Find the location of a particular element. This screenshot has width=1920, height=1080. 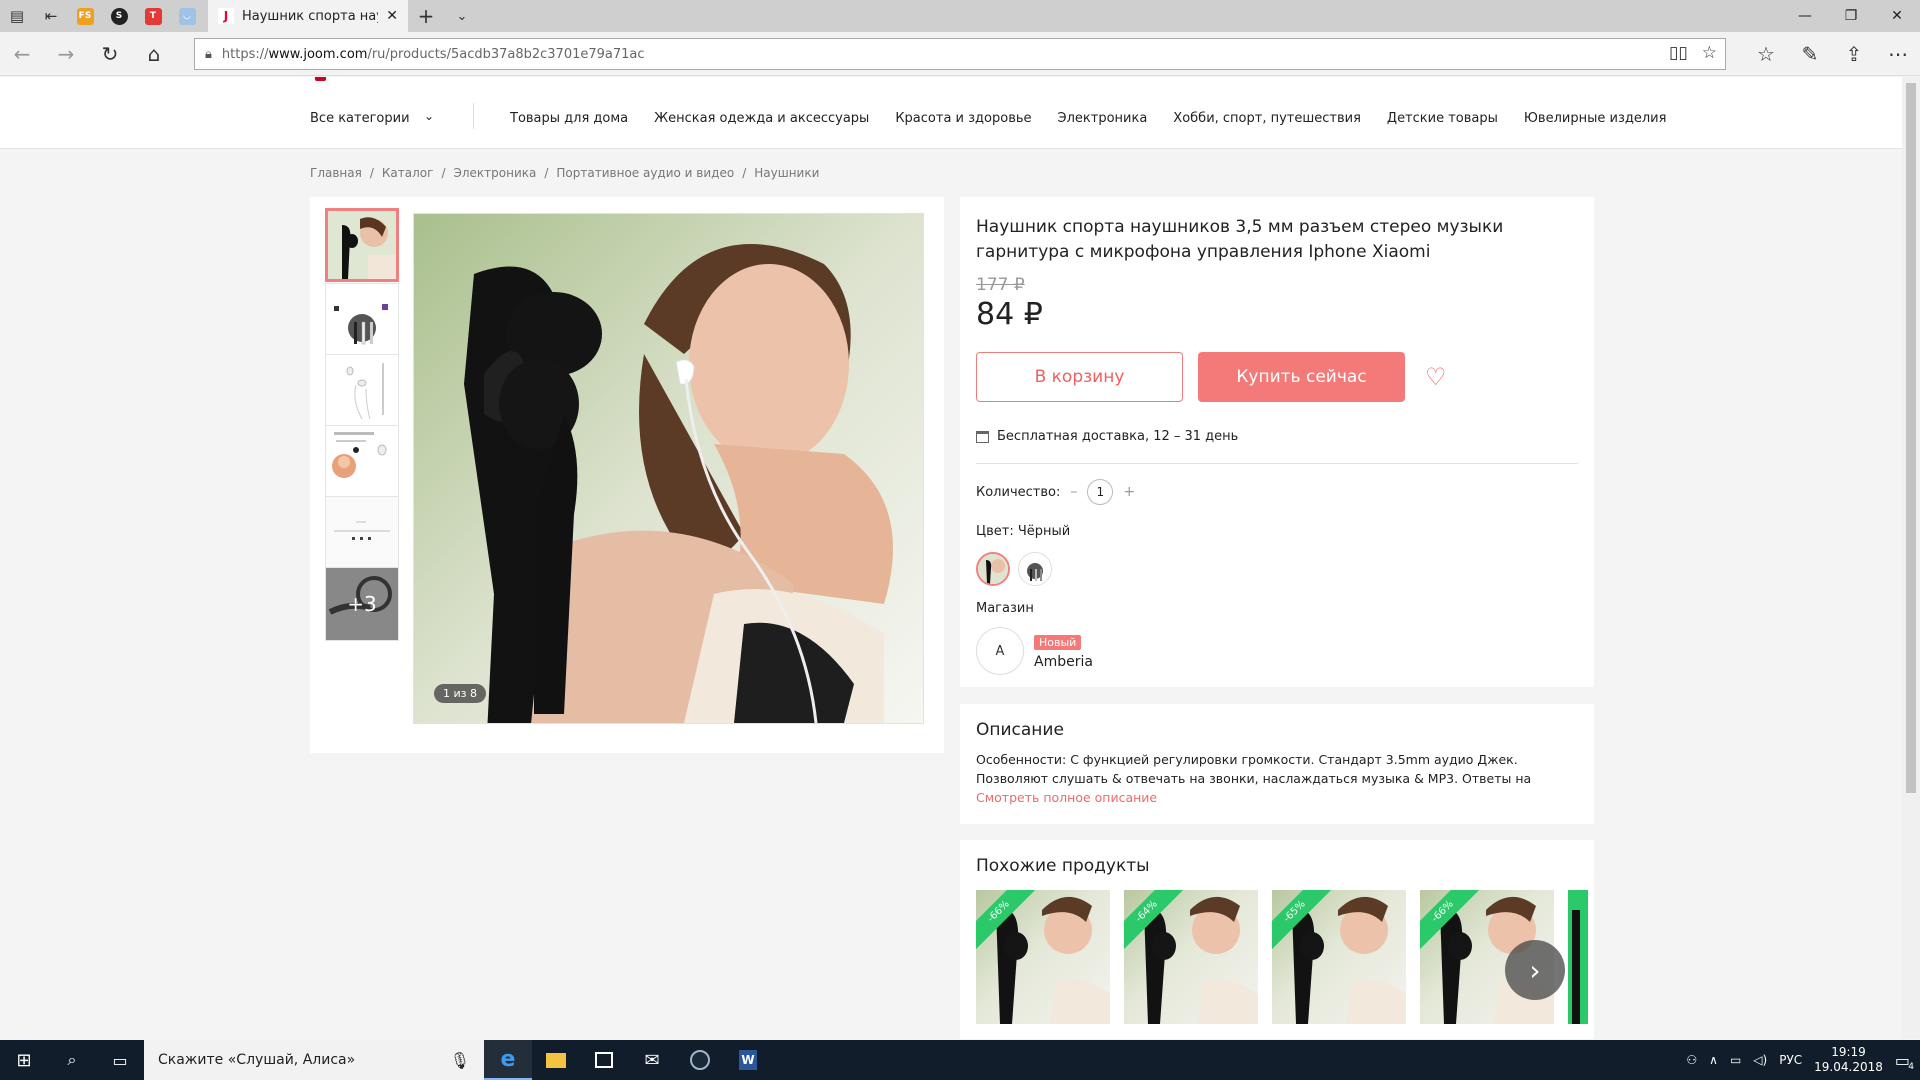

category-link: Электроника is located at coordinates (1103, 118).